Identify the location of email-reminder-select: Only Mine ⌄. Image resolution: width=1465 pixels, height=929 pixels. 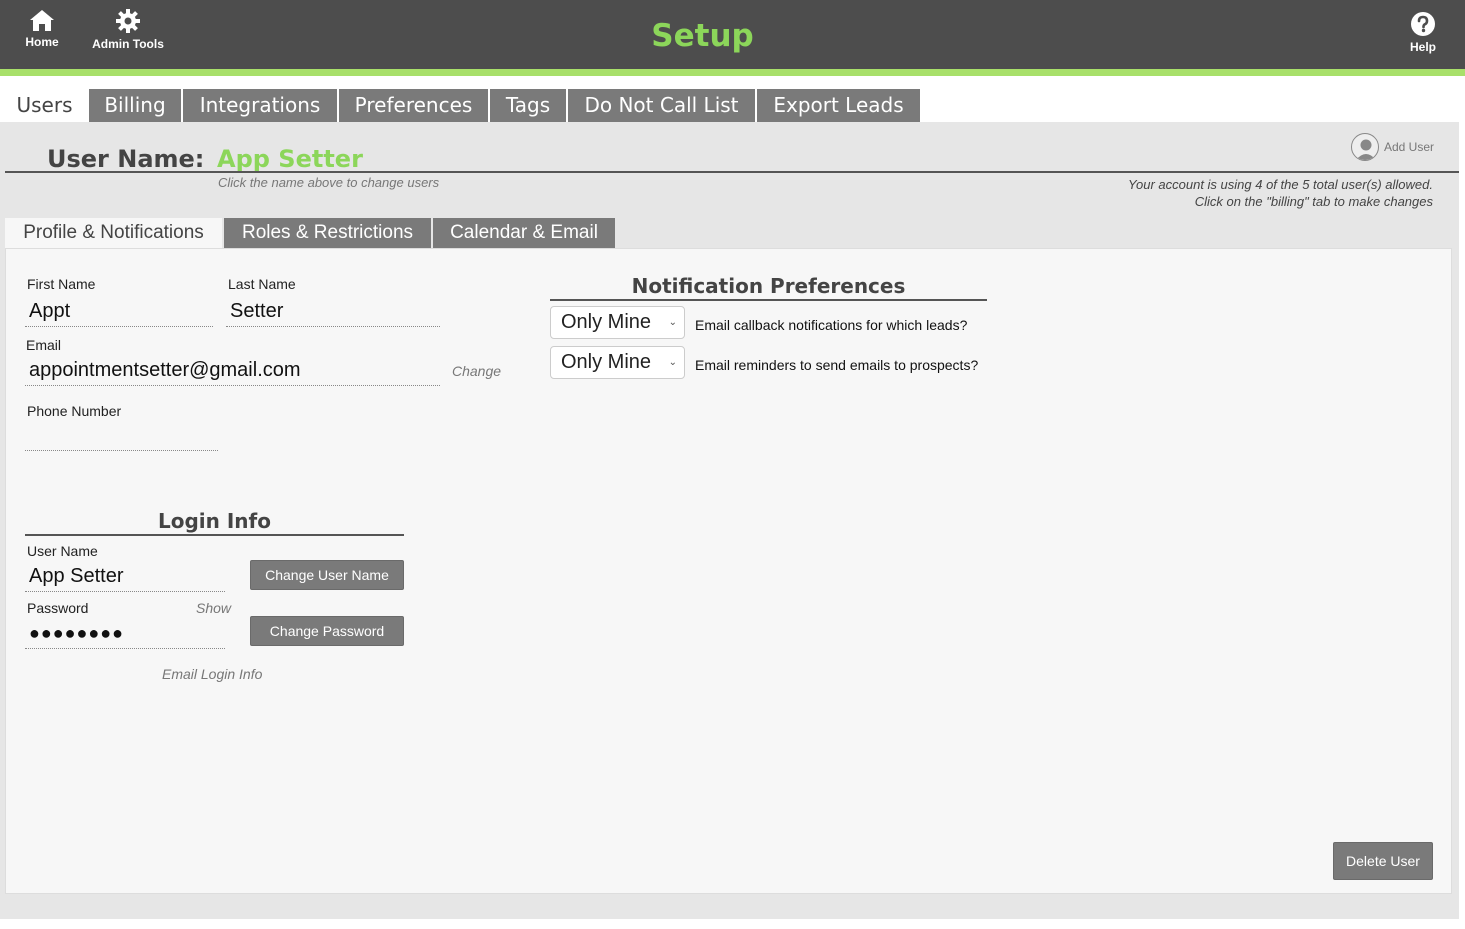
(617, 362).